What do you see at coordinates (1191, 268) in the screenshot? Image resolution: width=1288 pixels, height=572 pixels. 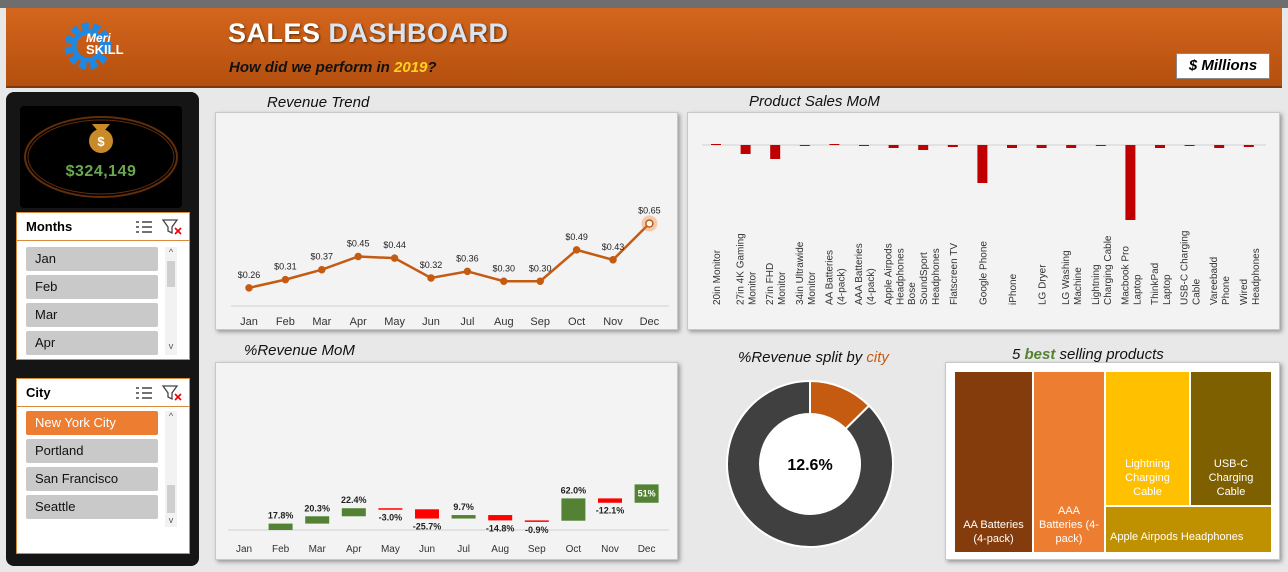 I see `product-x-tick-group: USB-C Charging Cable` at bounding box center [1191, 268].